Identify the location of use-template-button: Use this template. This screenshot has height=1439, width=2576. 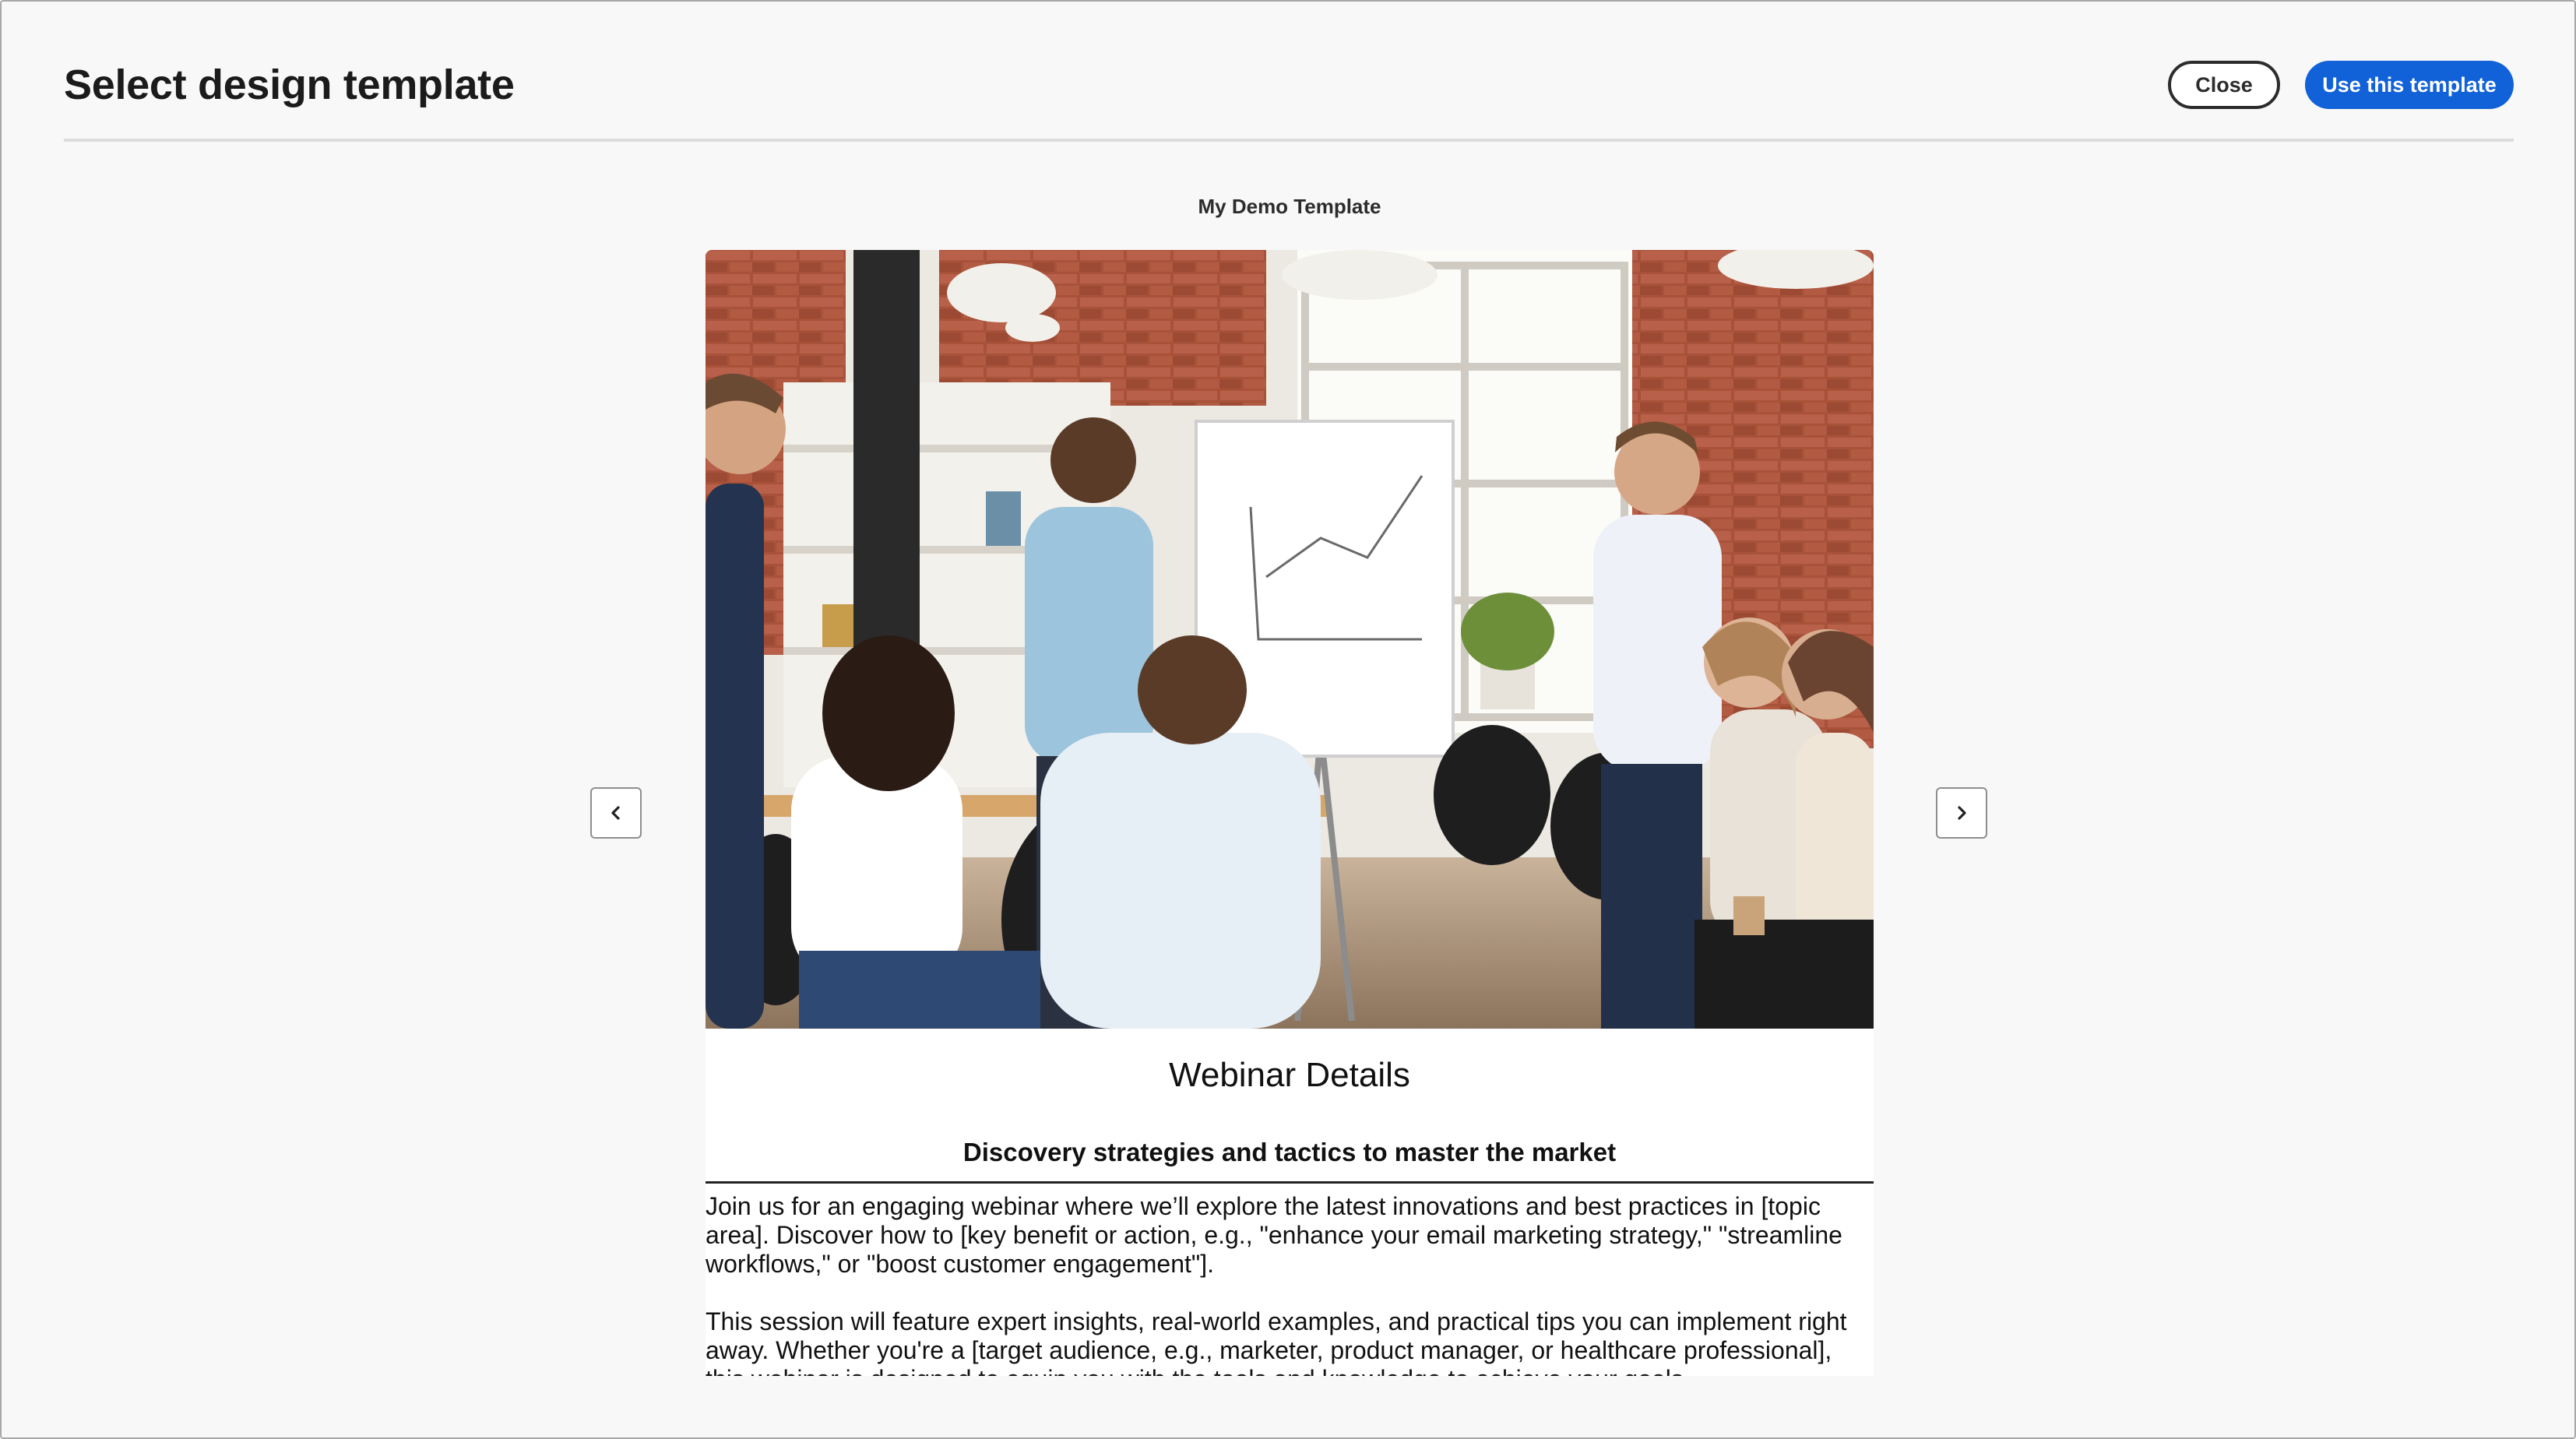
(2409, 85).